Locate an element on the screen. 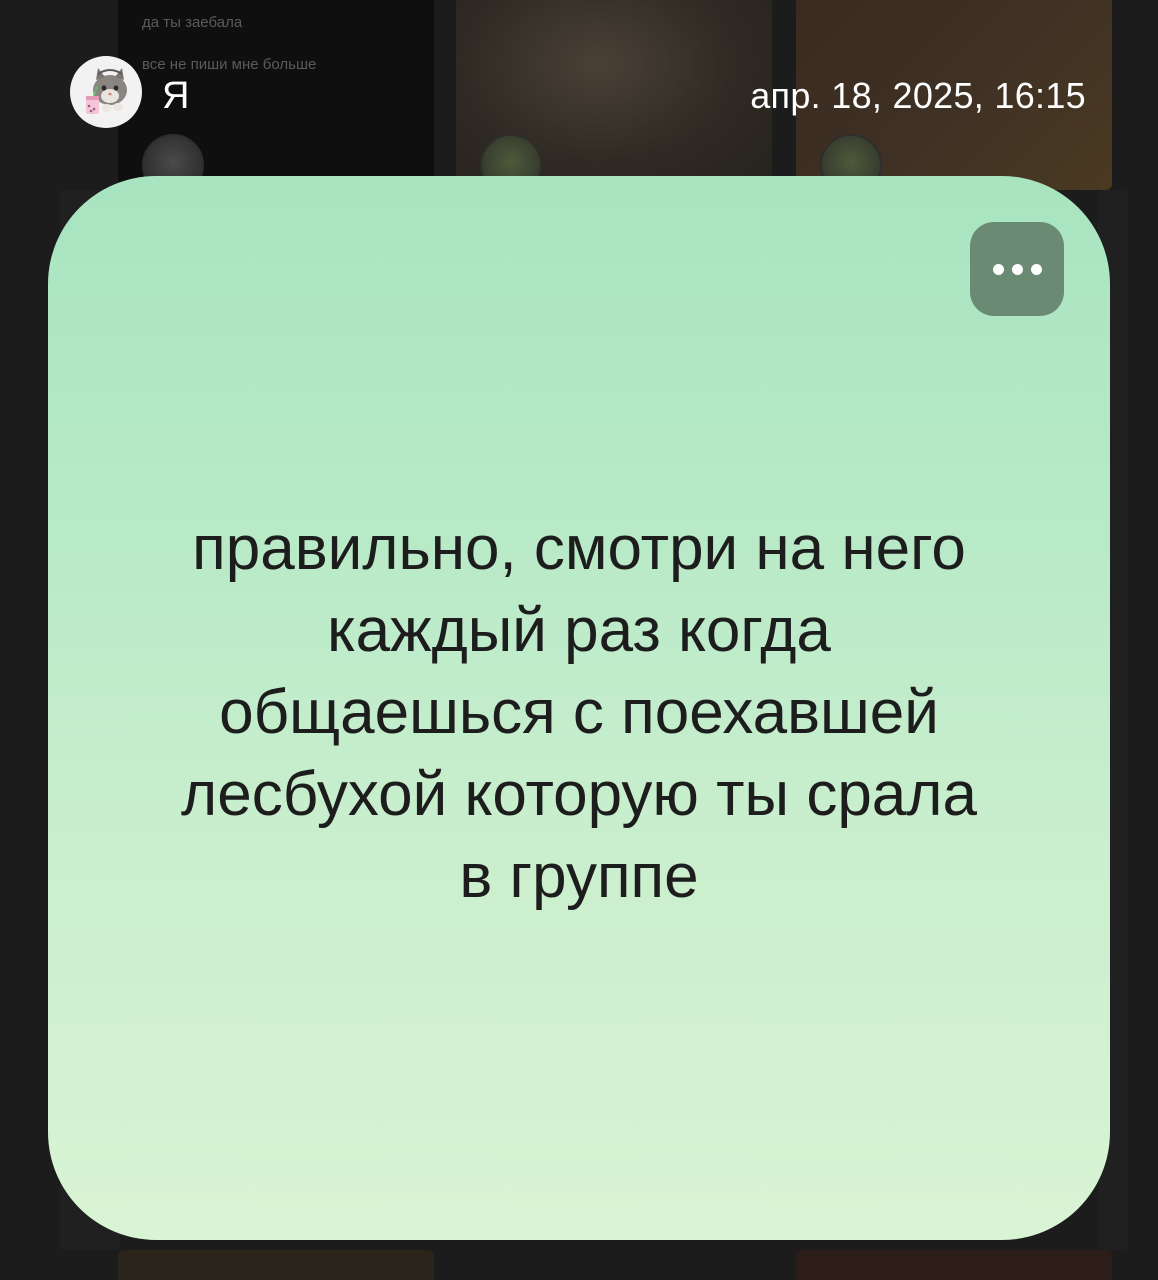 This screenshot has height=1280, width=1158. cat-avatar-icon is located at coordinates (106, 92).